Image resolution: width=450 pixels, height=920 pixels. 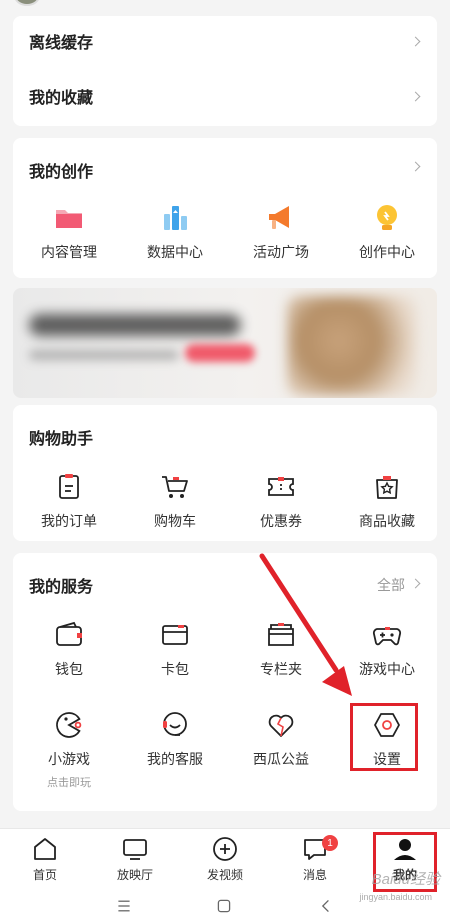 What do you see at coordinates (281, 634) in the screenshot?
I see `column-folder-icon` at bounding box center [281, 634].